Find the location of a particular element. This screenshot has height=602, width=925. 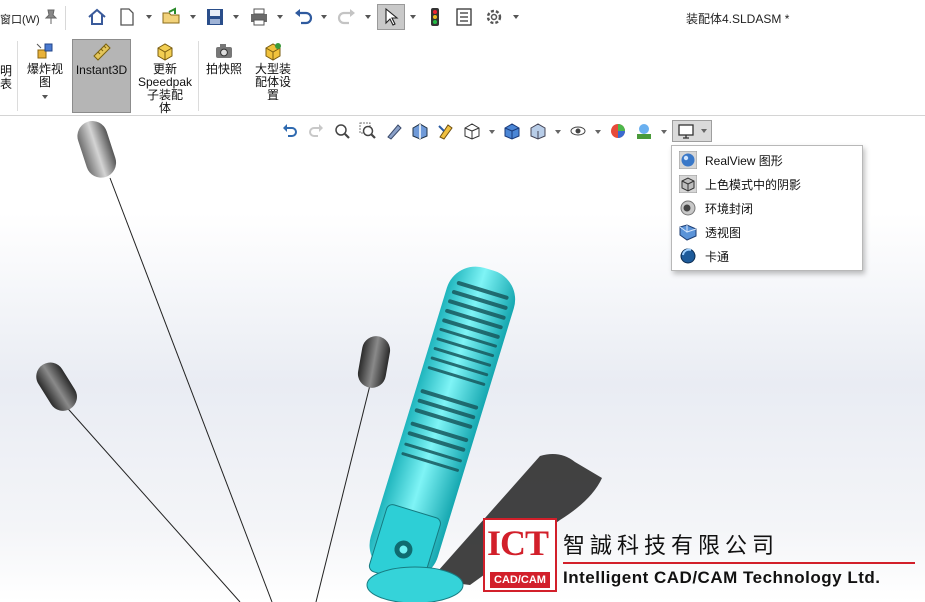

apply-scene-button is located at coordinates (644, 131).